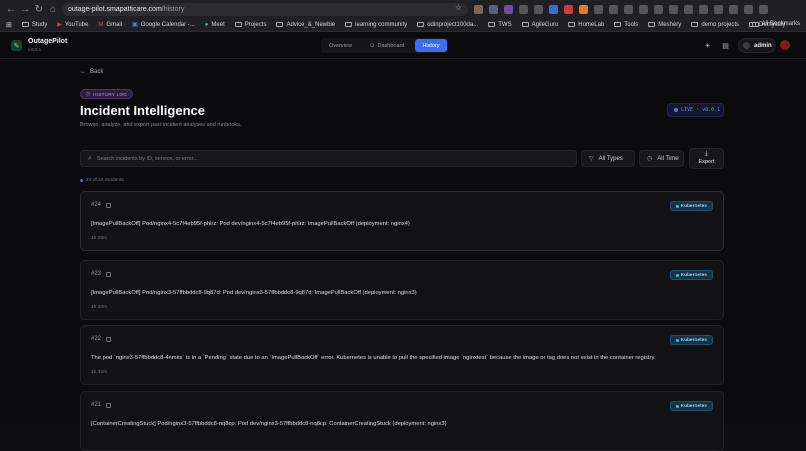  Describe the element at coordinates (142, 110) in the screenshot. I see `page-title: Incident Intelligence` at that location.